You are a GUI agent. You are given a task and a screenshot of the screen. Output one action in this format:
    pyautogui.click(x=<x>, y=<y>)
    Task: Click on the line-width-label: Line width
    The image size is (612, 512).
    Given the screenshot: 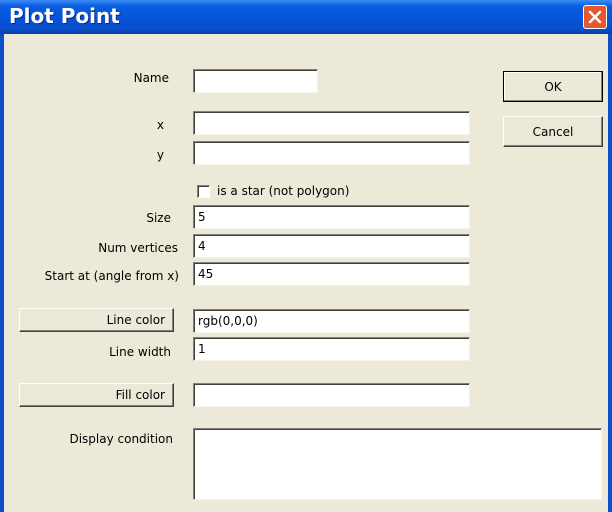 What is the action you would take?
    pyautogui.click(x=140, y=352)
    